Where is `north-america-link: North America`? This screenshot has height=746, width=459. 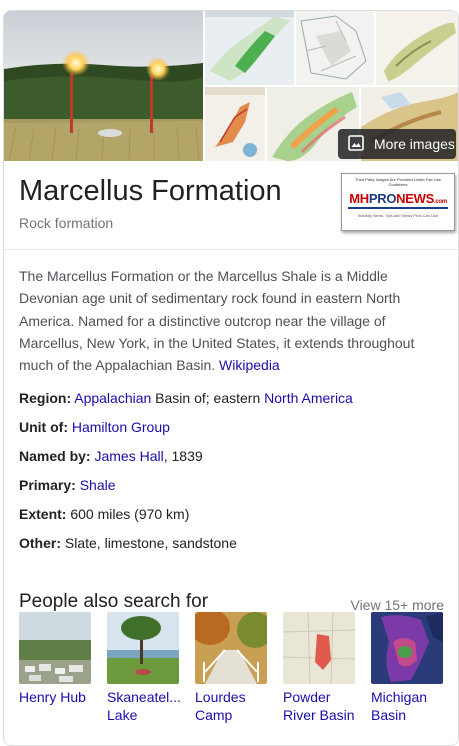
north-america-link: North America is located at coordinates (308, 398).